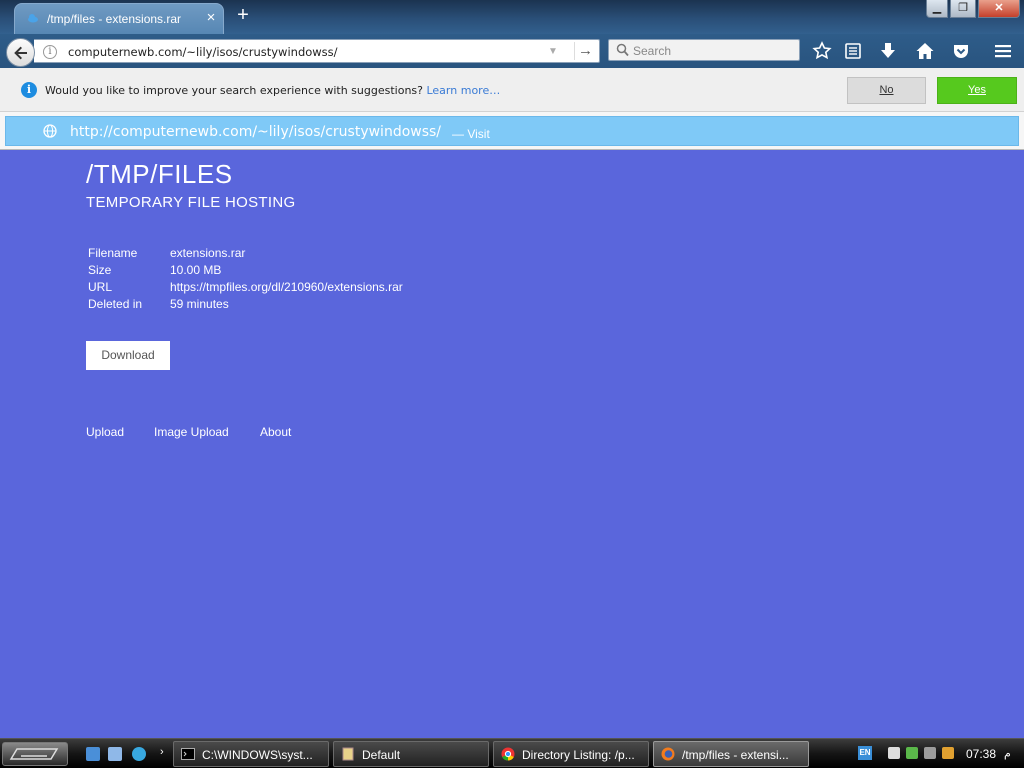 The image size is (1024, 768). What do you see at coordinates (162, 752) in the screenshot?
I see `quicklaunch-expand-icon: ›` at bounding box center [162, 752].